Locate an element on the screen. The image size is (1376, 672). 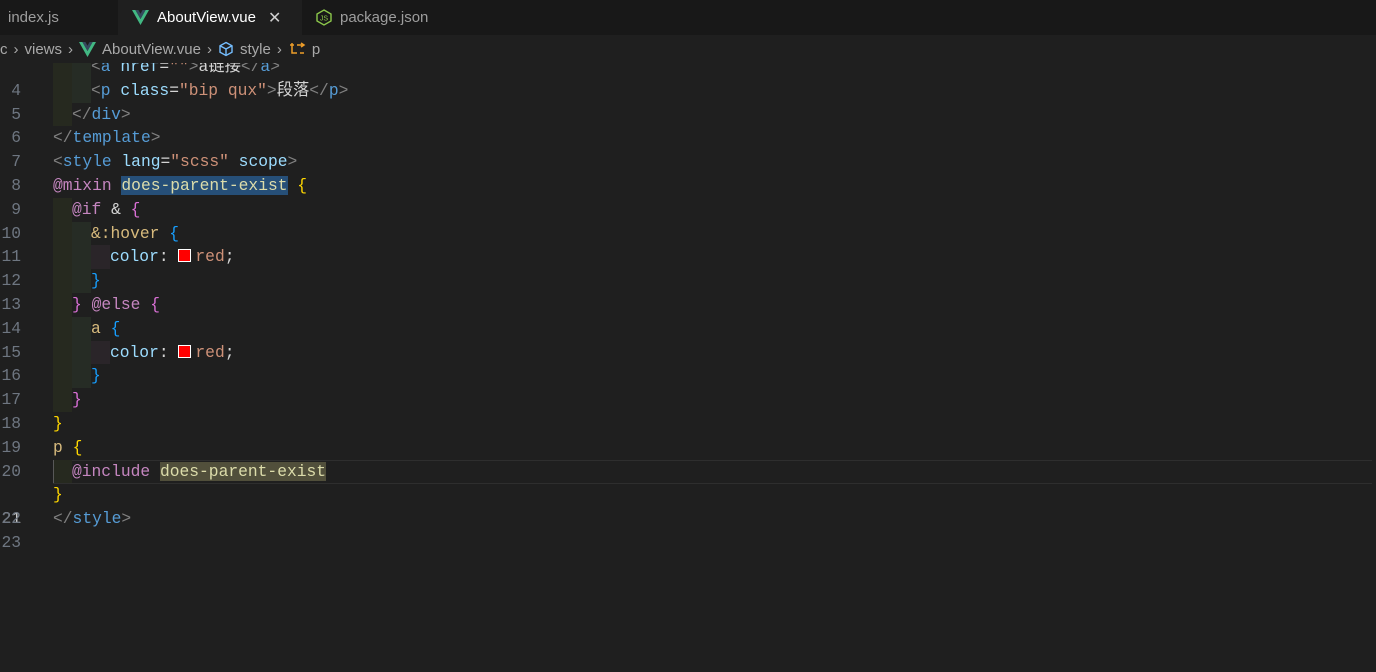
tab-aboutview-vue: AboutView.vue ✕ is located at coordinates (210, 17).